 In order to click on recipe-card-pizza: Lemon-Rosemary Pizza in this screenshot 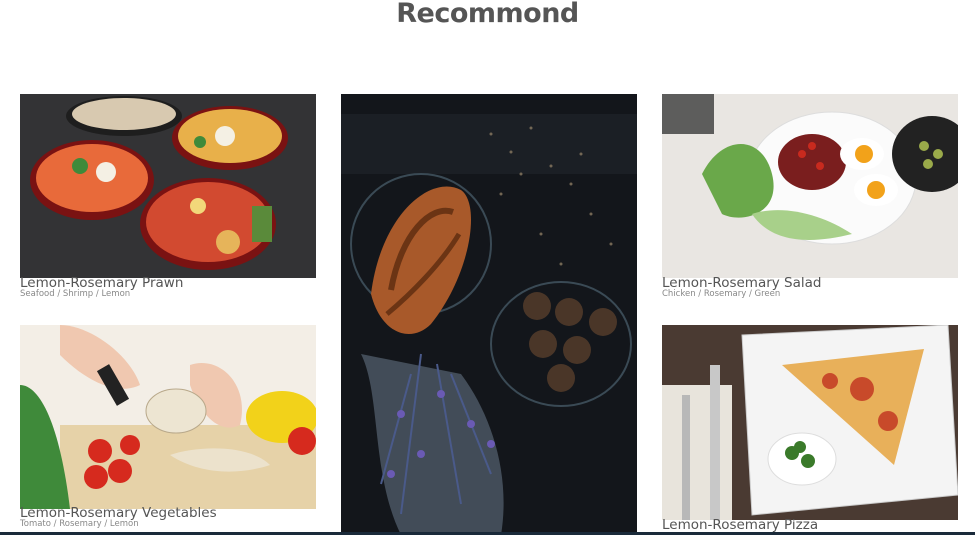, I will do `click(810, 430)`.